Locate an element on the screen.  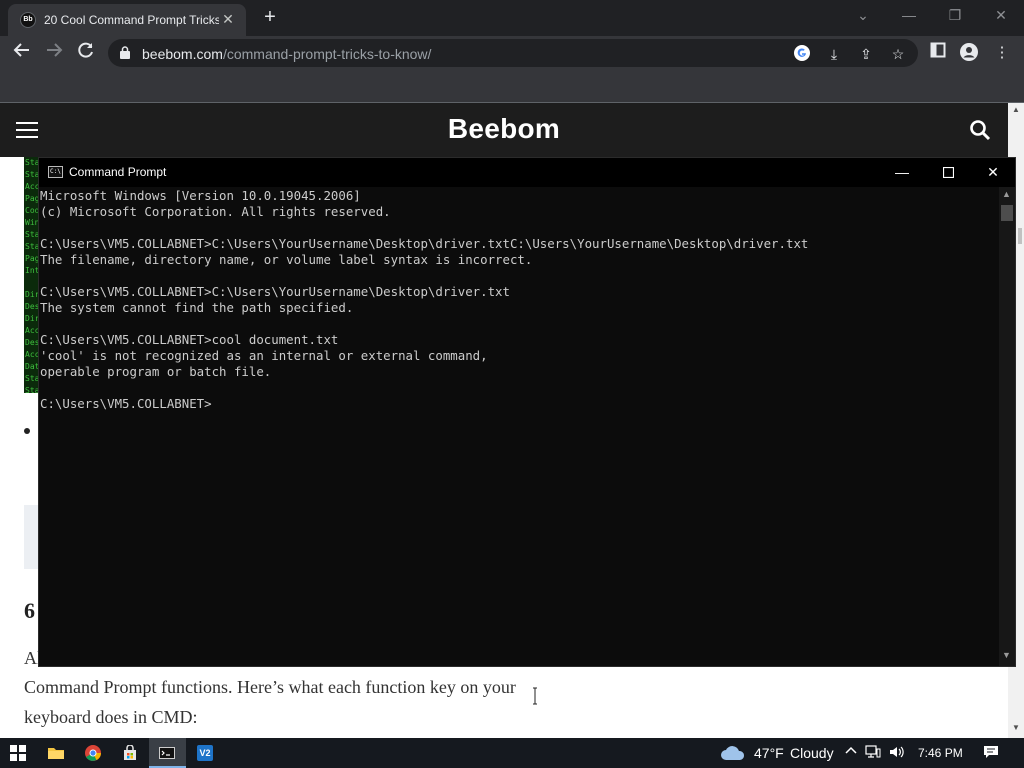
share-icon: ⇪ is located at coordinates (866, 54).